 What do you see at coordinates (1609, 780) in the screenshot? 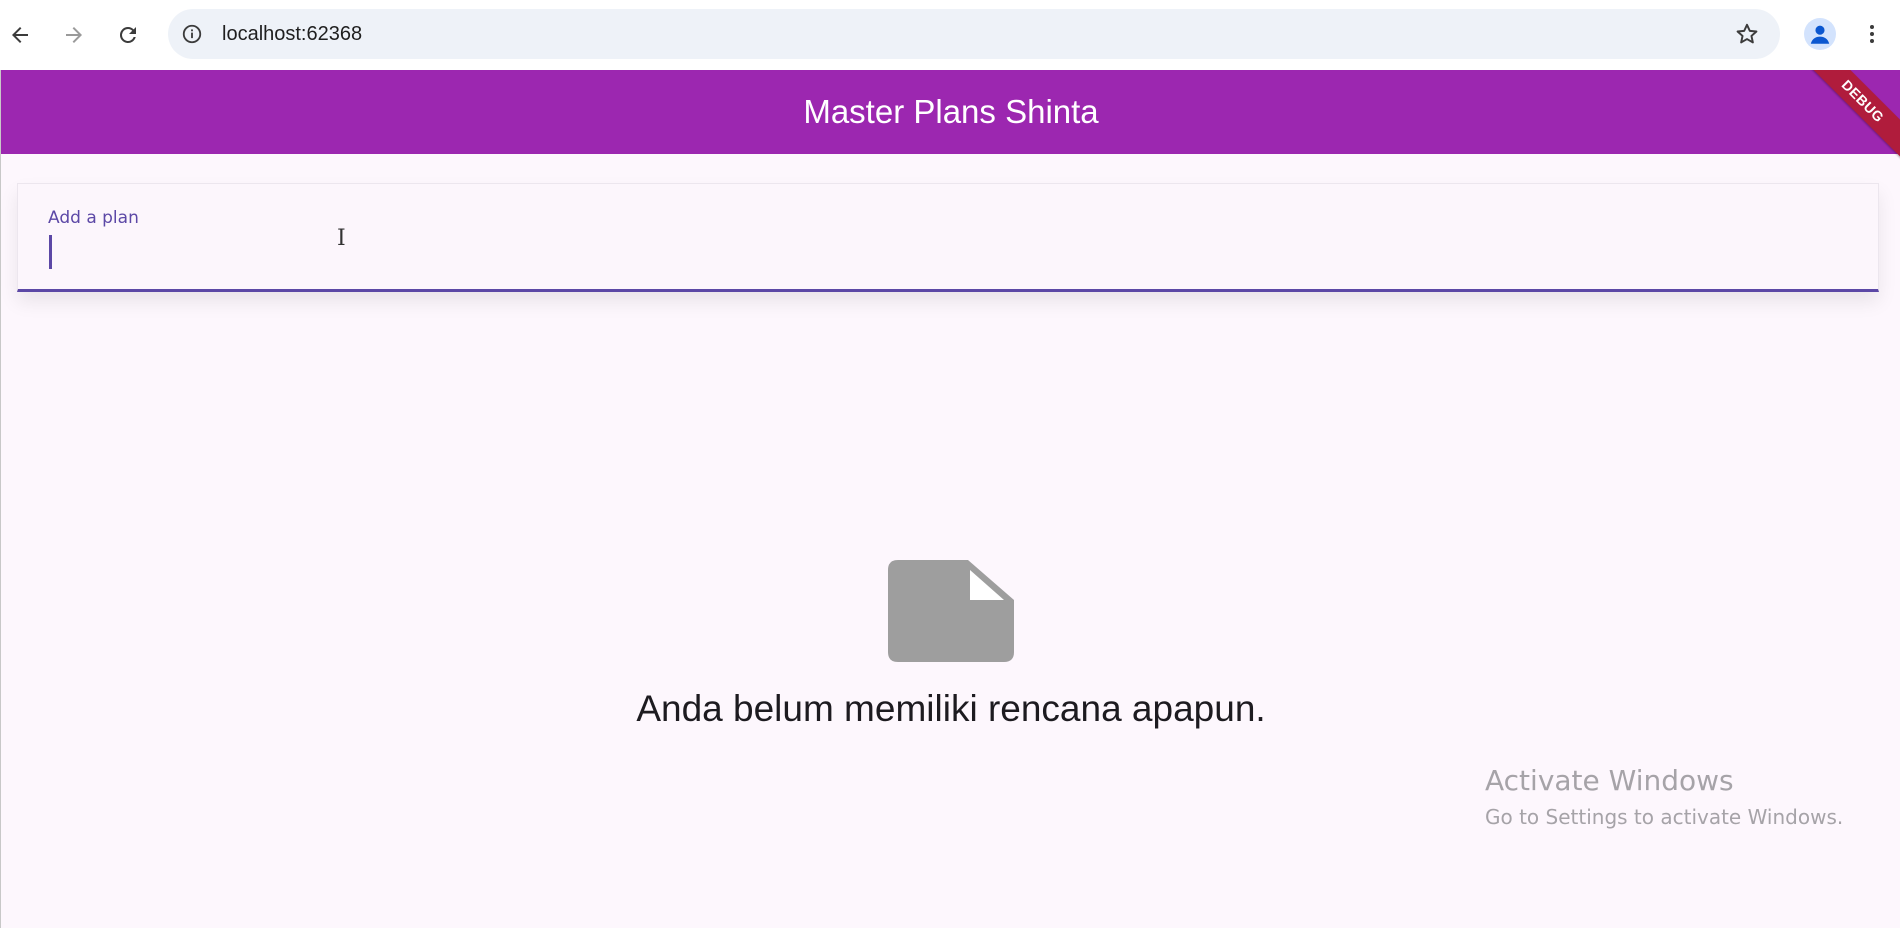
I see `watermark-title: Activate Windows` at bounding box center [1609, 780].